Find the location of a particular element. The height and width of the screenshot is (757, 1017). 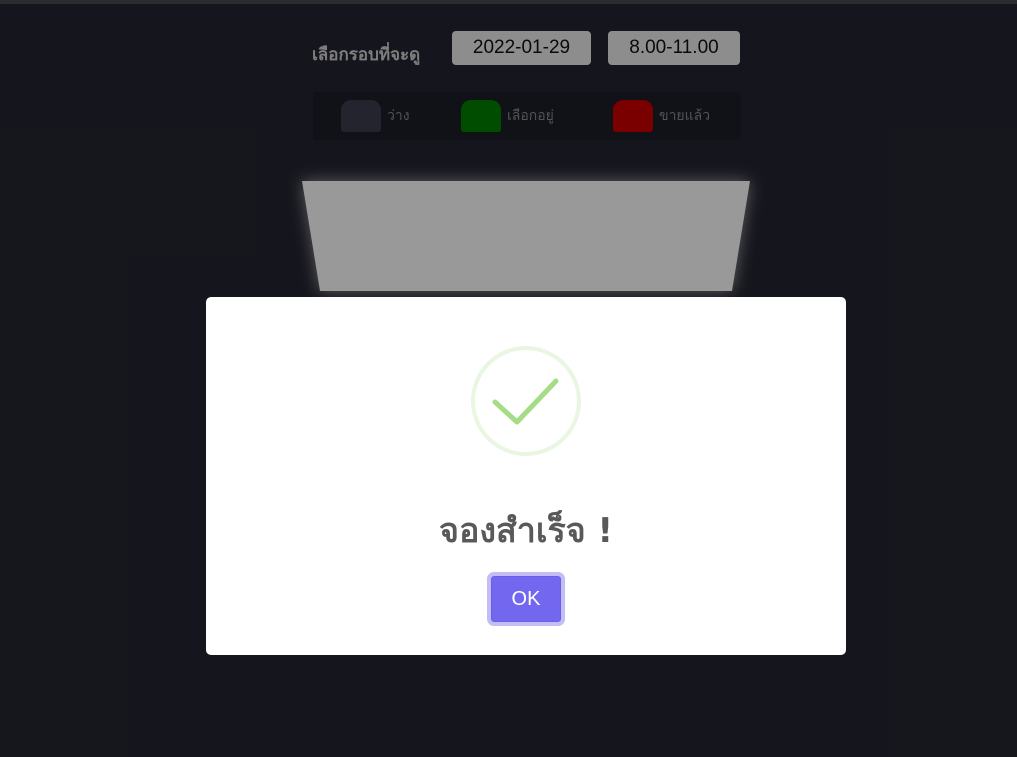

dialog-title: จองสำเร็จ ! is located at coordinates (526, 531).